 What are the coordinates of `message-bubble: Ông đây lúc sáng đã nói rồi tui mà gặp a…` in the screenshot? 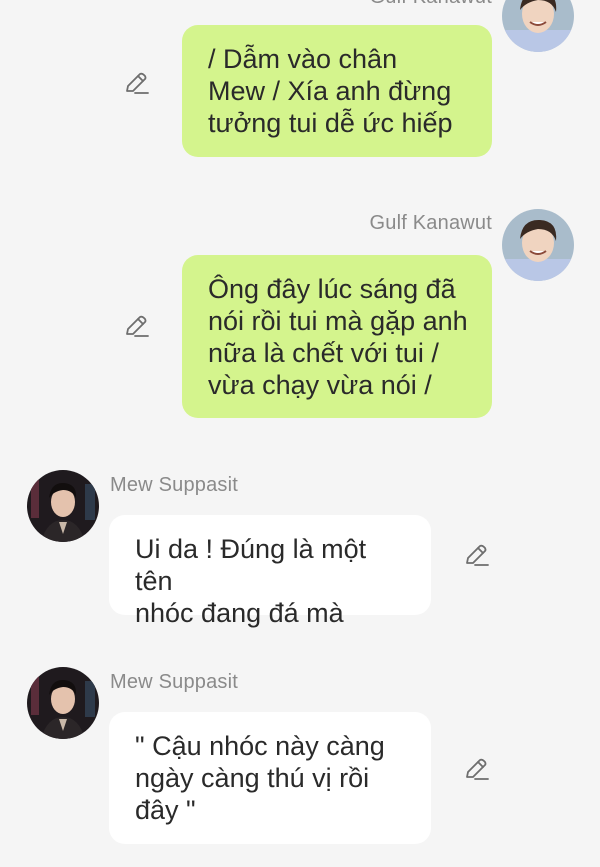 It's located at (337, 336).